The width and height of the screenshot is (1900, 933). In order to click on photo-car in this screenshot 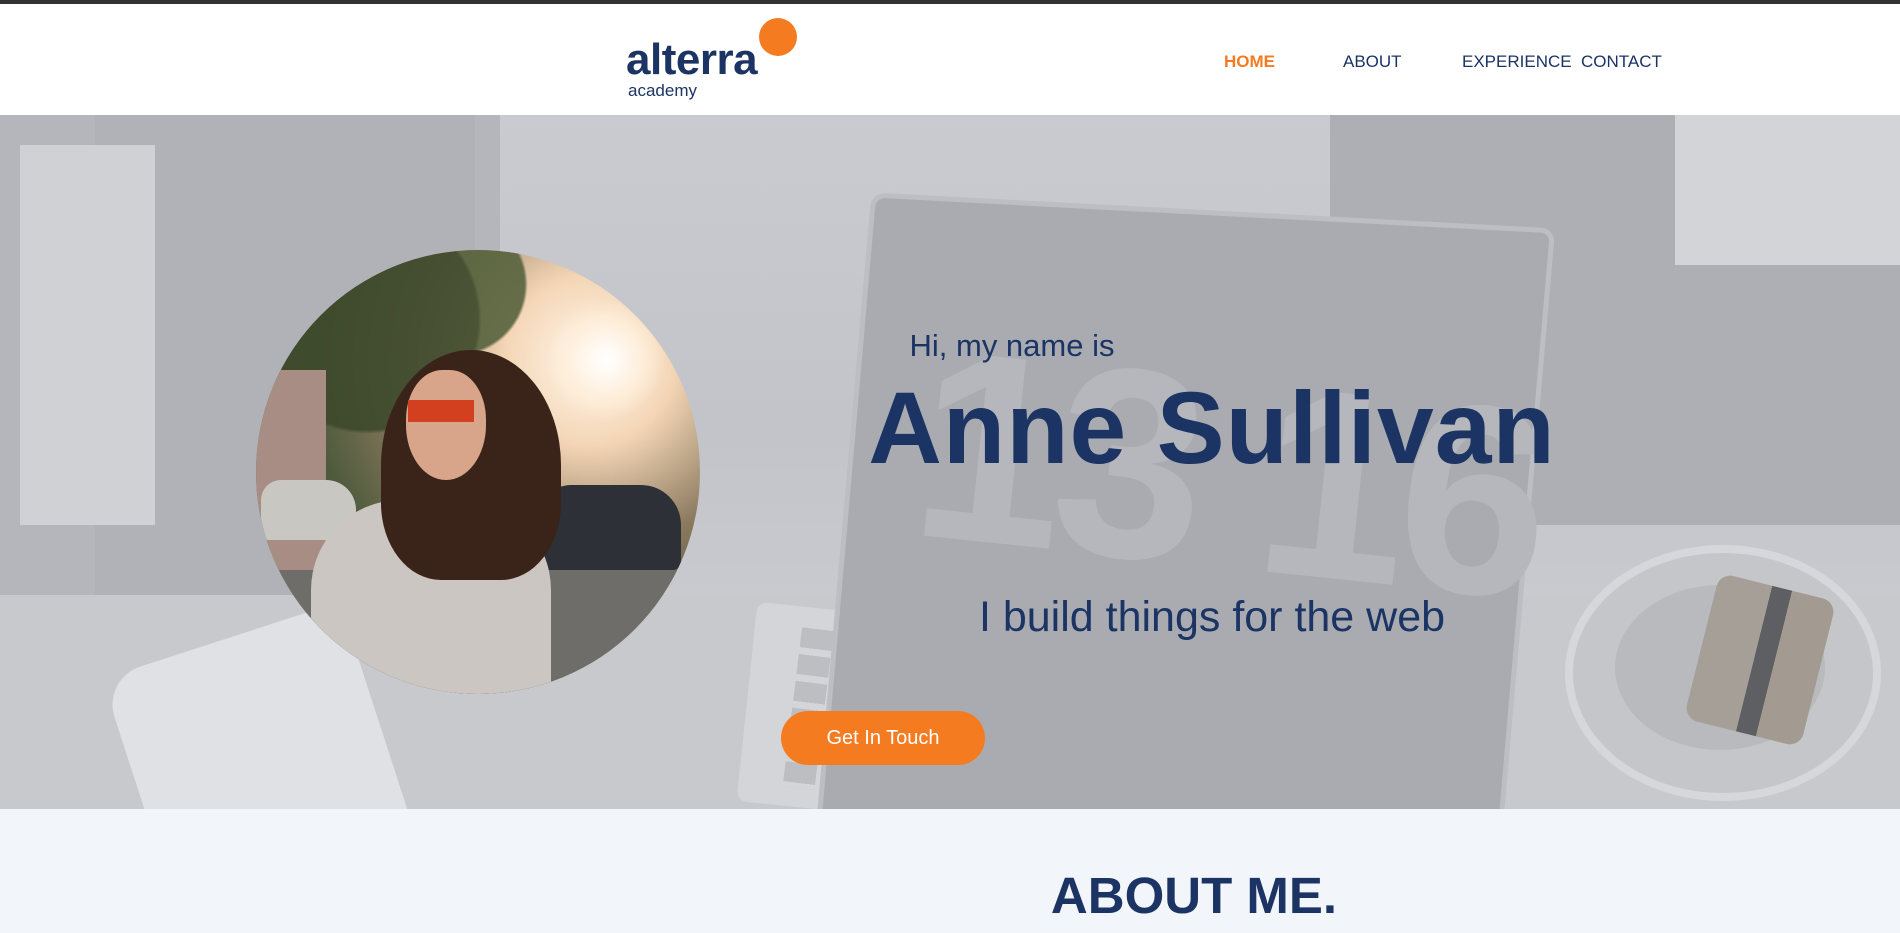, I will do `click(611, 527)`.